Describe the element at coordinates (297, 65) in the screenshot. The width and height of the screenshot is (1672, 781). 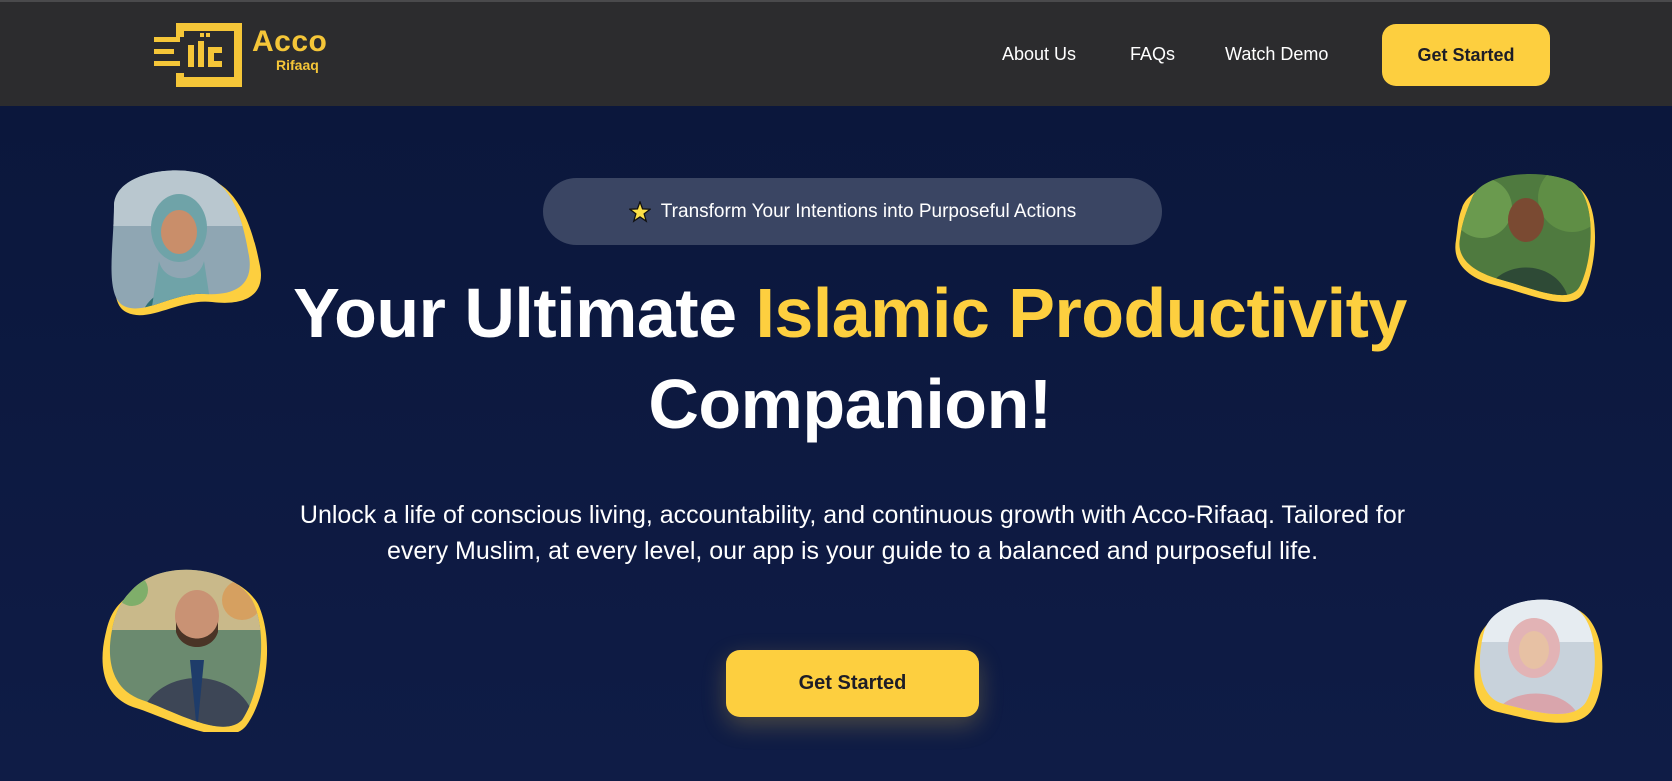
I see `logo-subtext: Rifaaq` at that location.